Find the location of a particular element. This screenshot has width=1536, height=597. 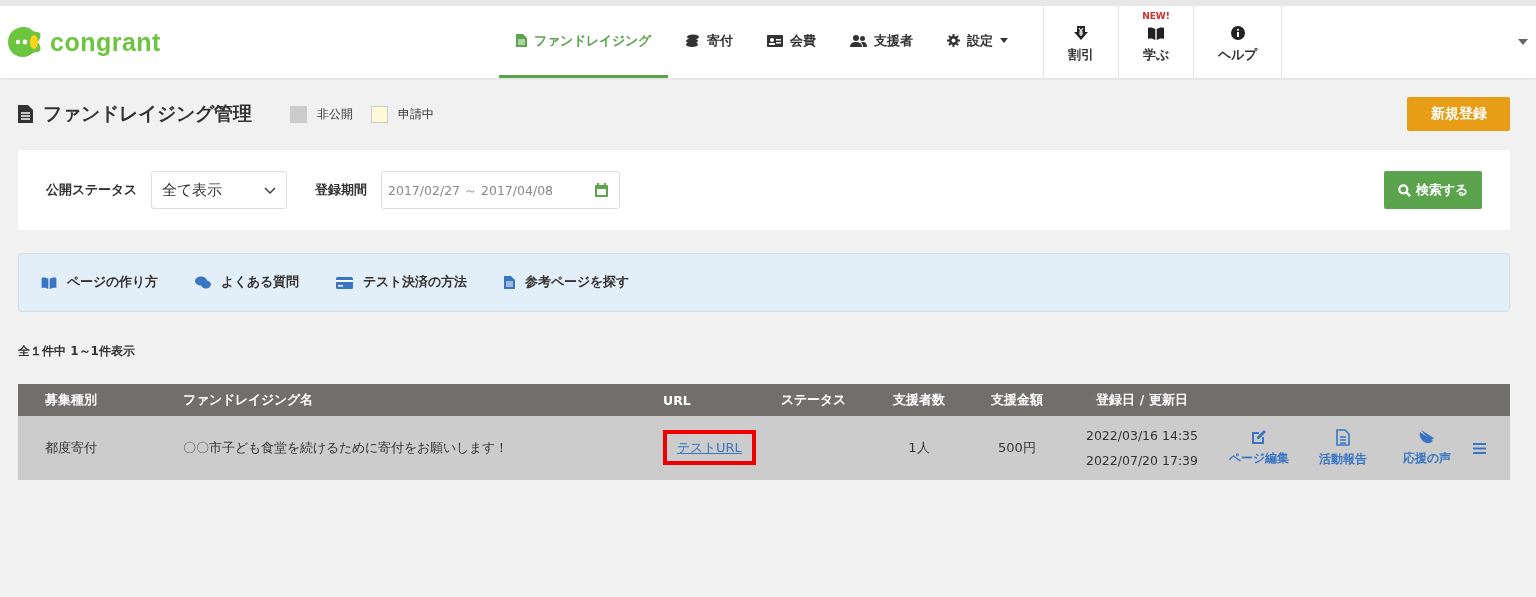

chat-icon is located at coordinates (203, 282).